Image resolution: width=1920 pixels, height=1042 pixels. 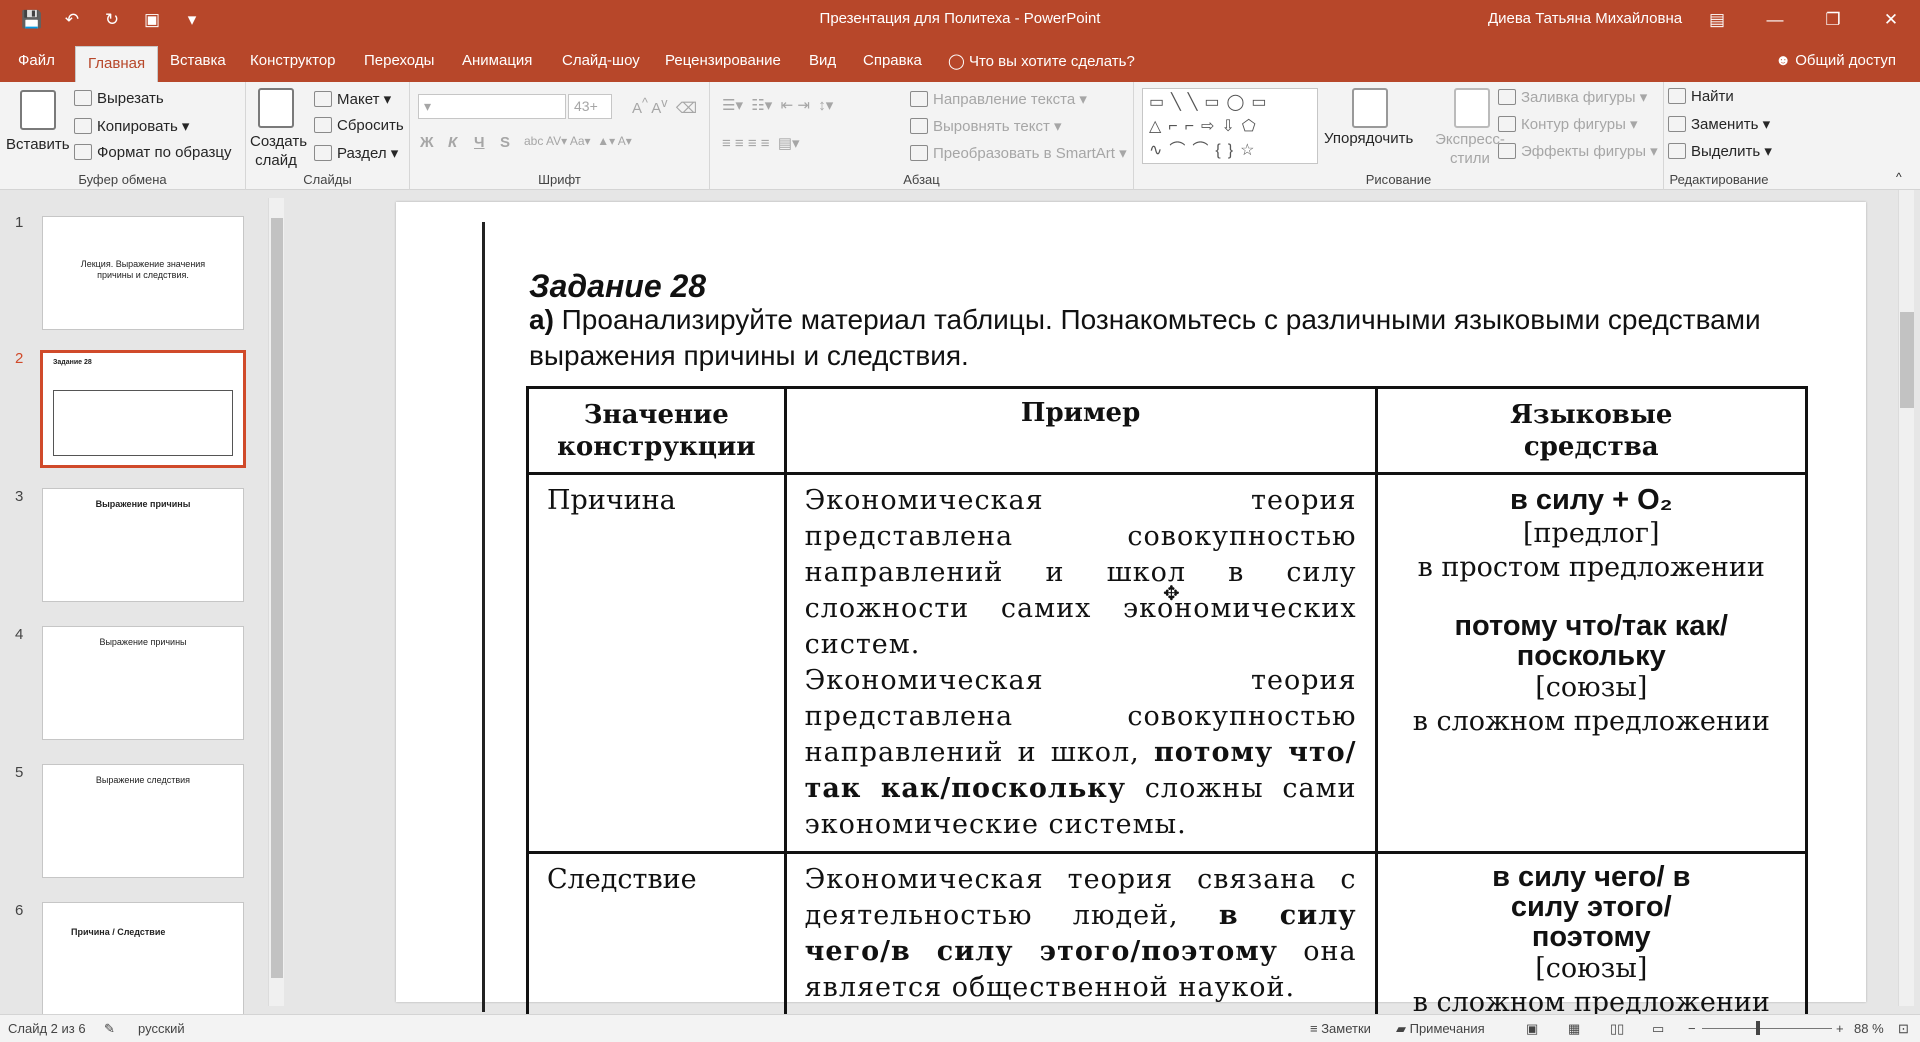 I want to click on window-controls: ▤ — ❐ ✕, so click(x=1804, y=20).